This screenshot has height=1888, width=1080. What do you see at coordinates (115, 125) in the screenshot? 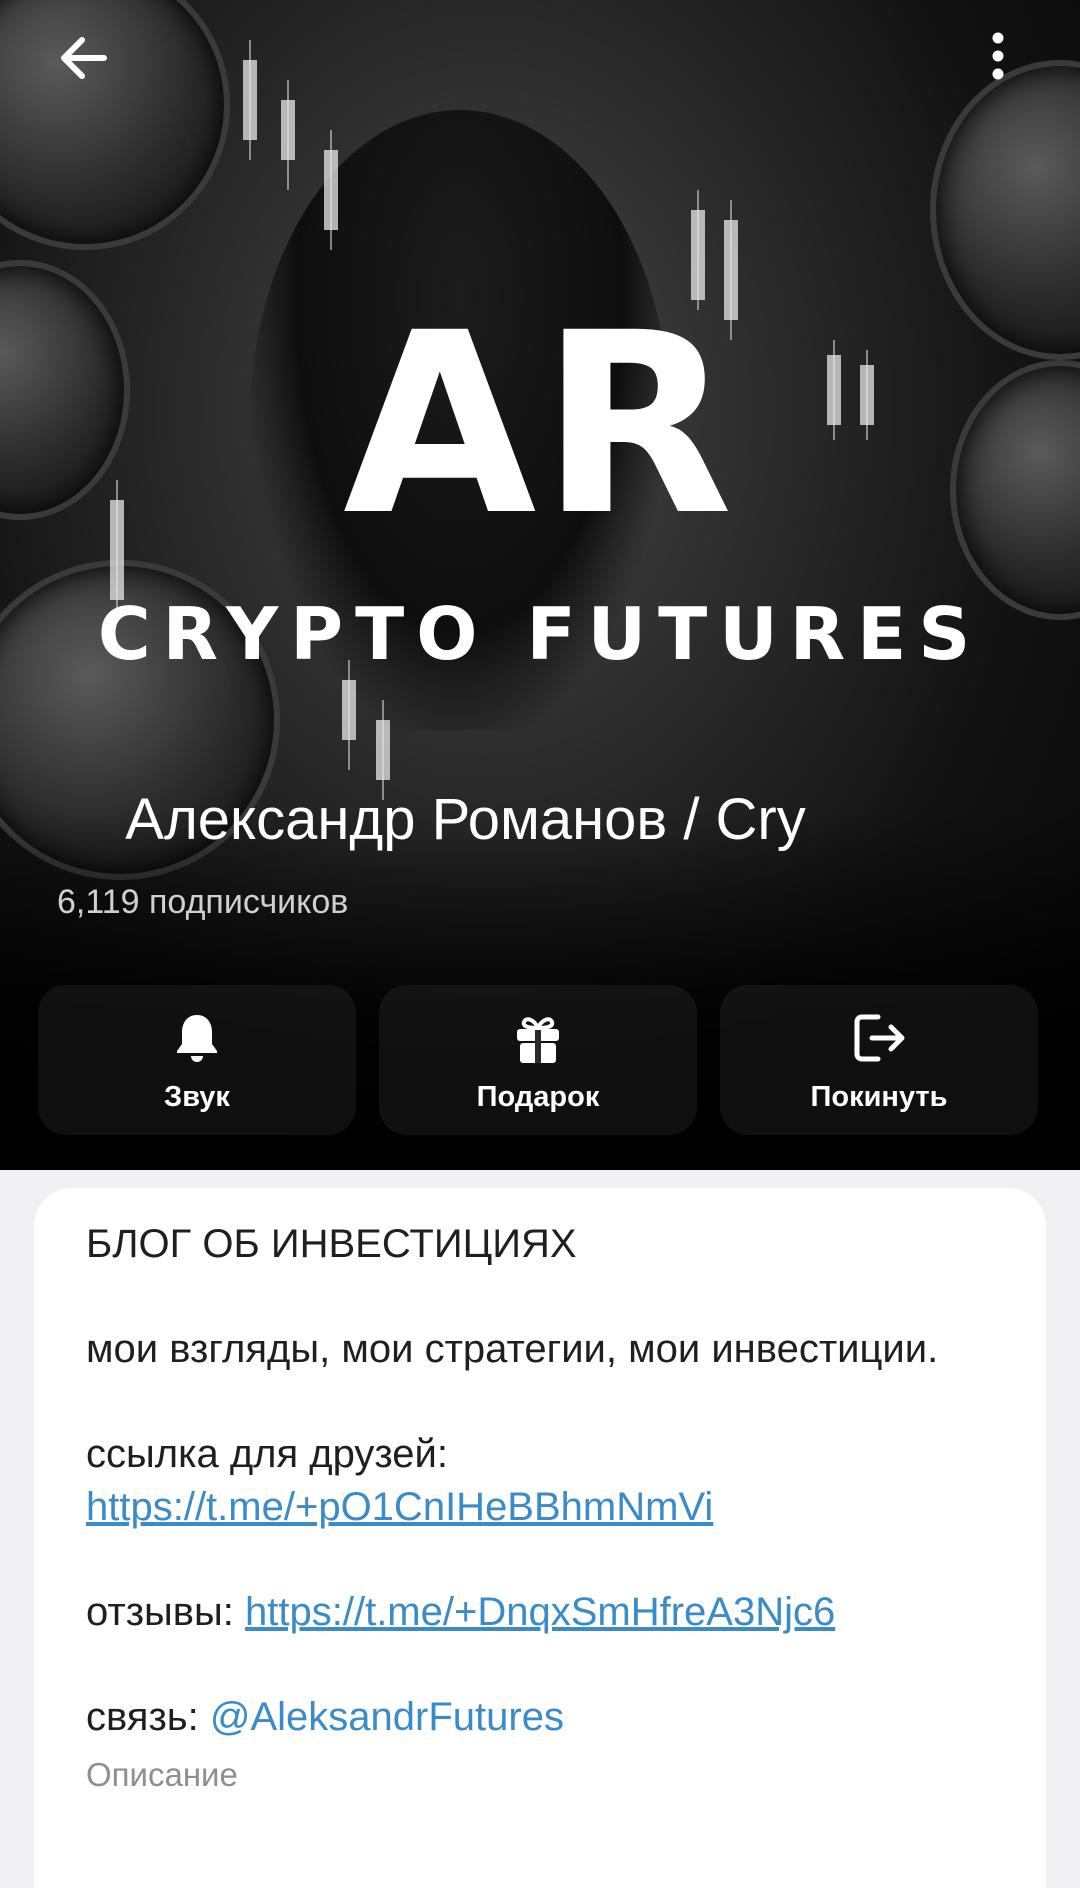
I see `coin-image` at bounding box center [115, 125].